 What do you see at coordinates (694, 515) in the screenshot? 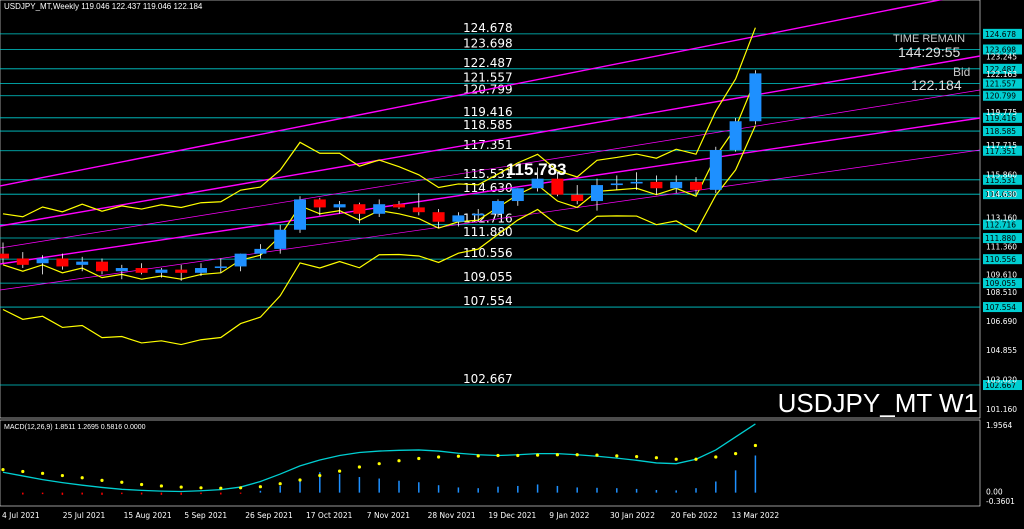
I see `x-axis-label: 20 Feb 2022` at bounding box center [694, 515].